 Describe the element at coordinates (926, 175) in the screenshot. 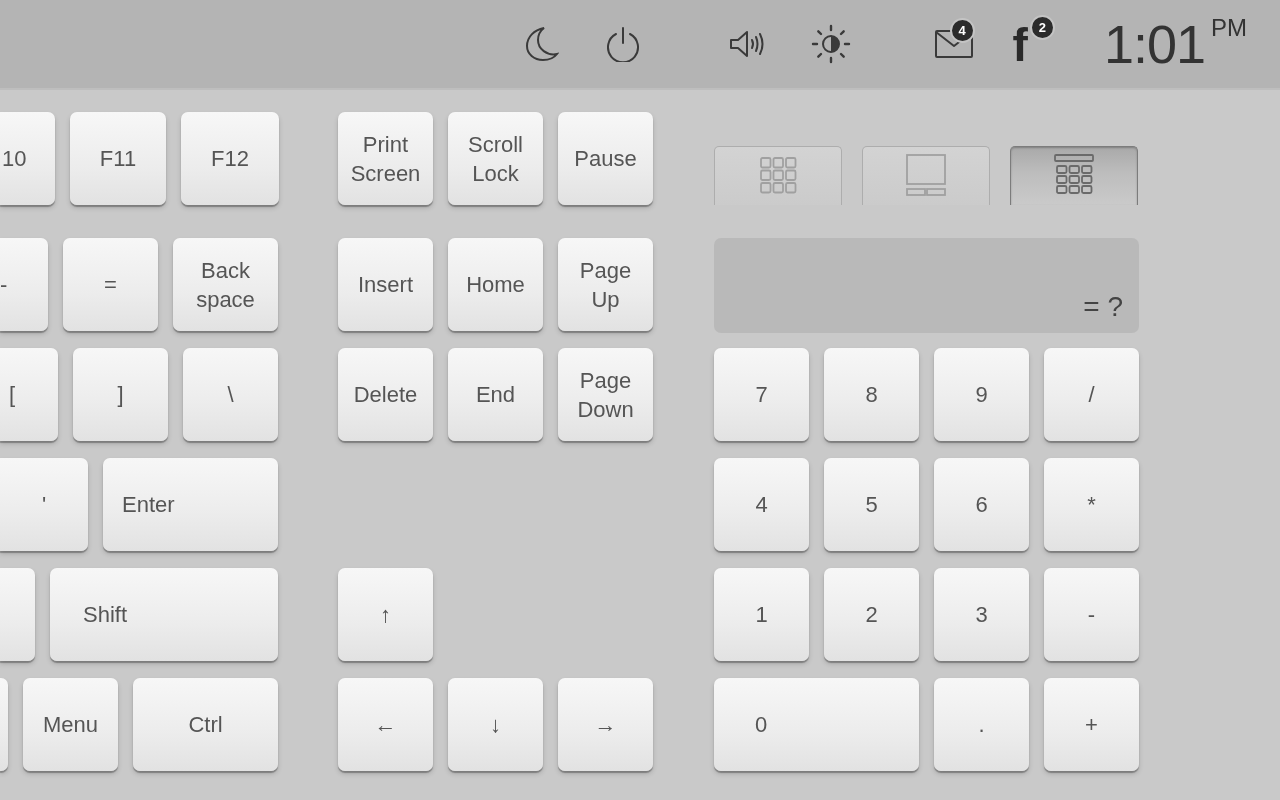

I see `touchpad-icon` at that location.